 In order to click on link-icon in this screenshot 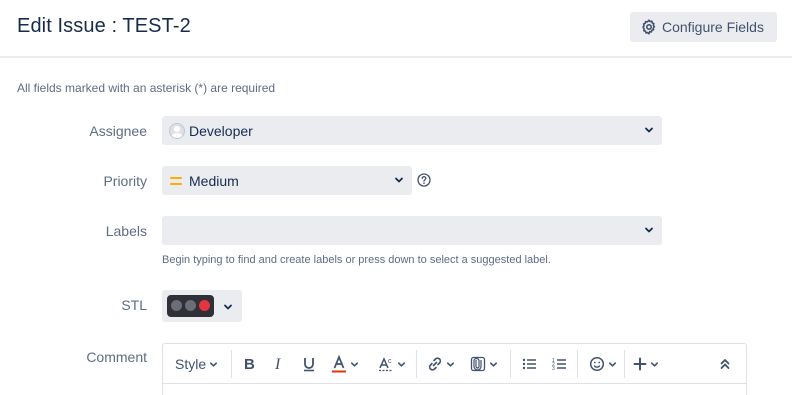, I will do `click(435, 364)`.